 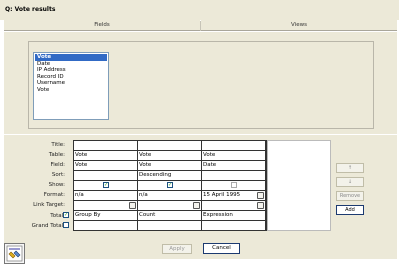 I want to click on row-label-format: Format:, so click(x=54, y=195).